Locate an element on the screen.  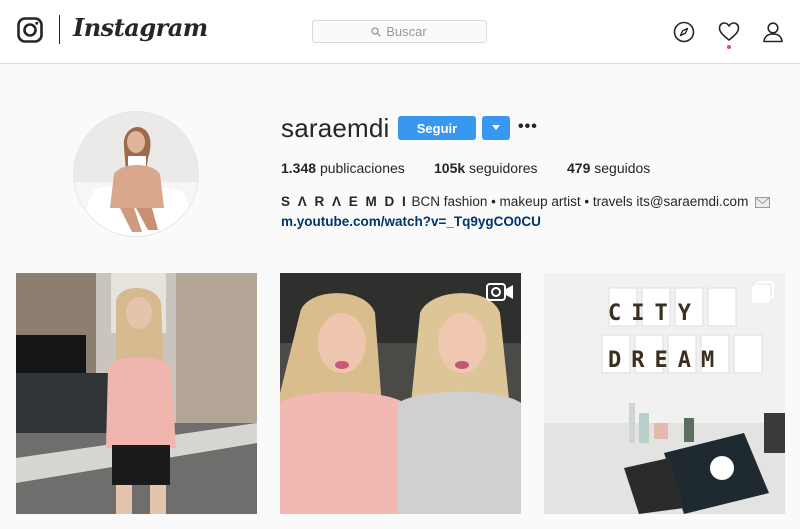
following-label: seguidos is located at coordinates (622, 168).